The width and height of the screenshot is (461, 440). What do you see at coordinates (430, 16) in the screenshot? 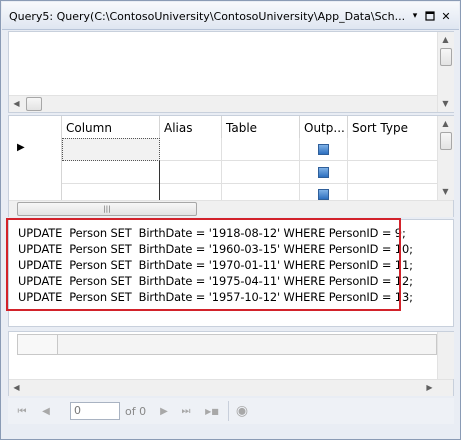
I see `window-float-icon` at bounding box center [430, 16].